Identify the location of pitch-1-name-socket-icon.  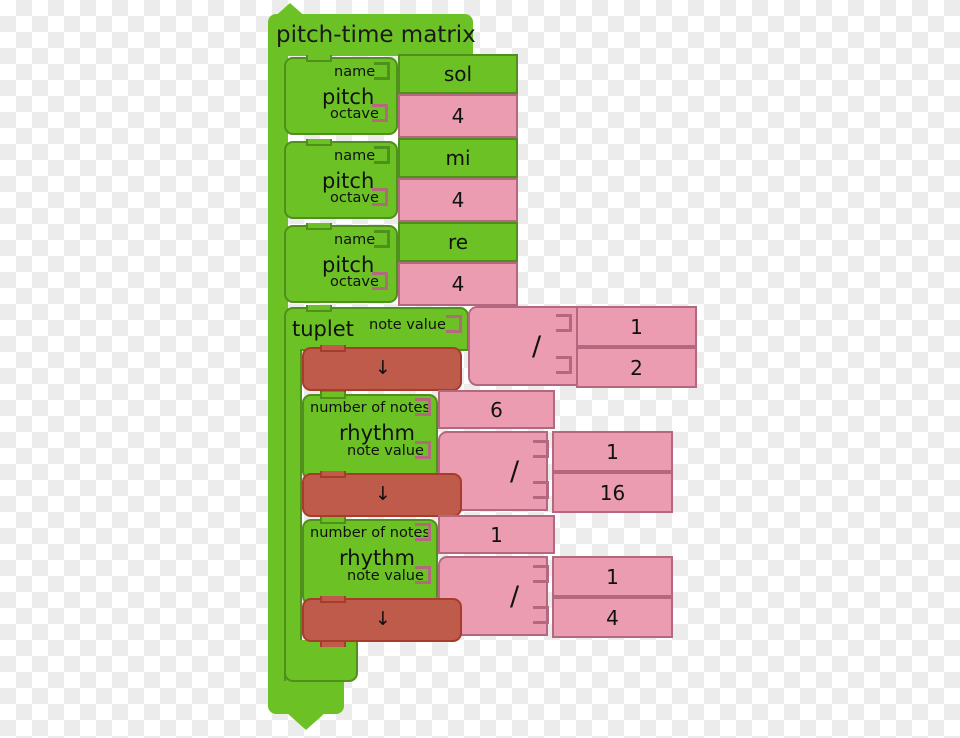
(382, 71).